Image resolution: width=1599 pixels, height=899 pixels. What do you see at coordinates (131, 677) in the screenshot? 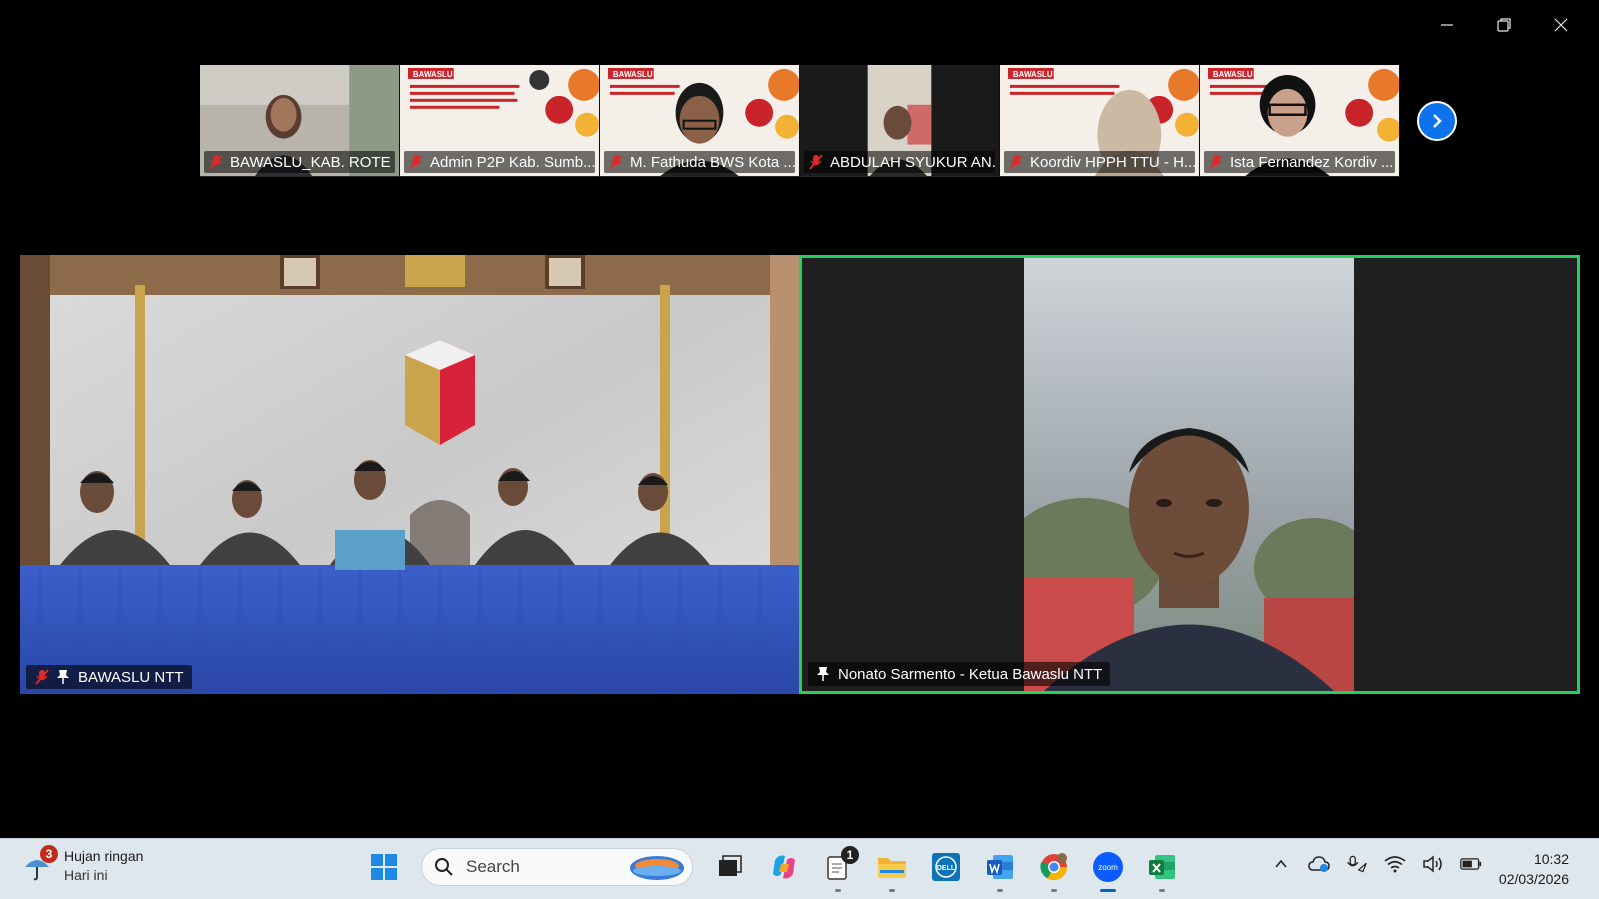
I see `video-participant-name: BAWASLU NTT` at bounding box center [131, 677].